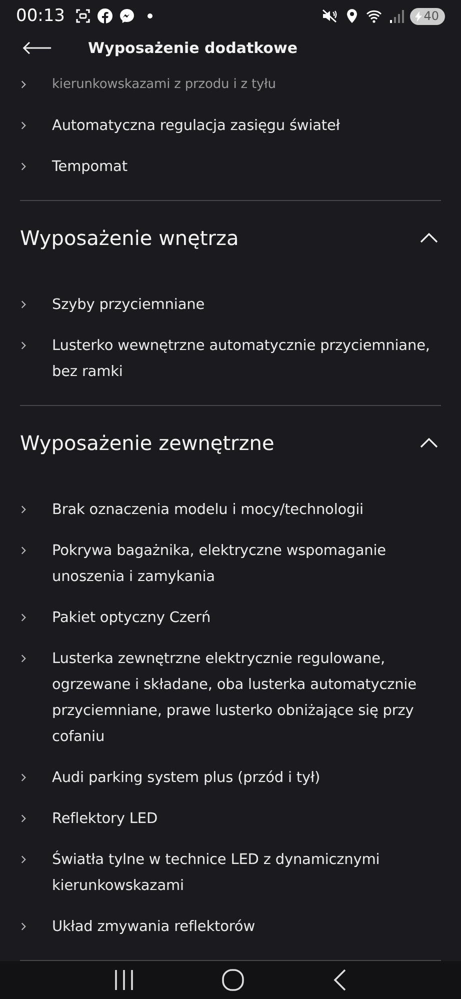 This screenshot has width=461, height=999. Describe the element at coordinates (374, 16) in the screenshot. I see `wifi-icon` at that location.